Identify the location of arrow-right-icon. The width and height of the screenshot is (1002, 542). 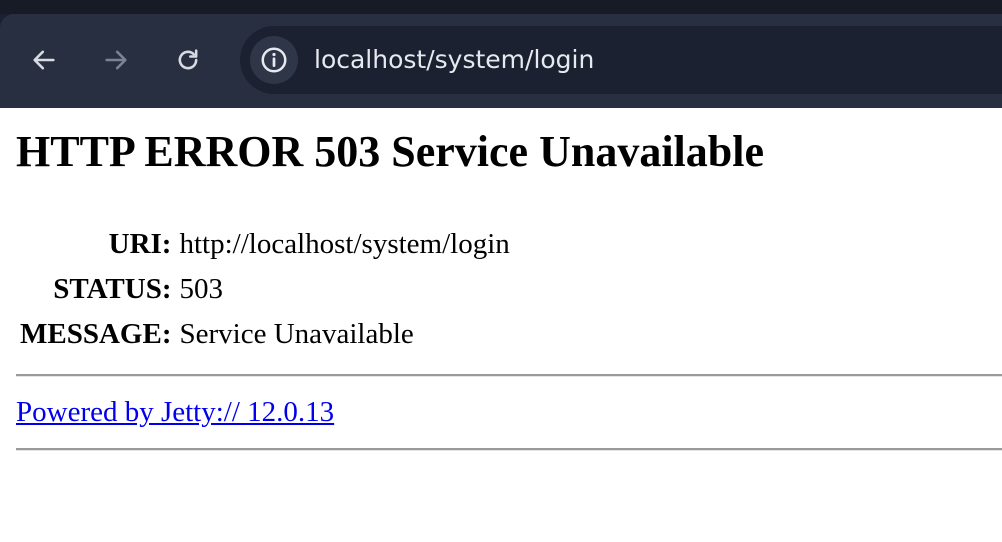
(116, 60).